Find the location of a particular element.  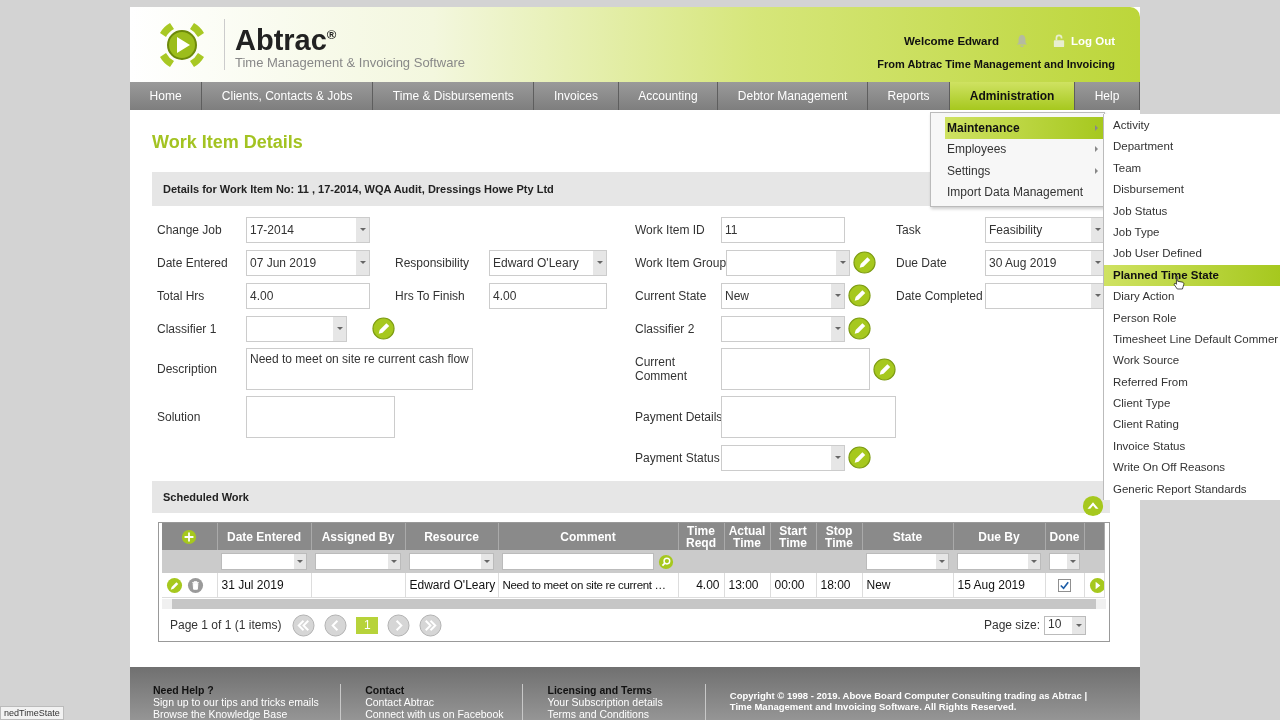

dropdown-field: 17-2014 is located at coordinates (308, 229).